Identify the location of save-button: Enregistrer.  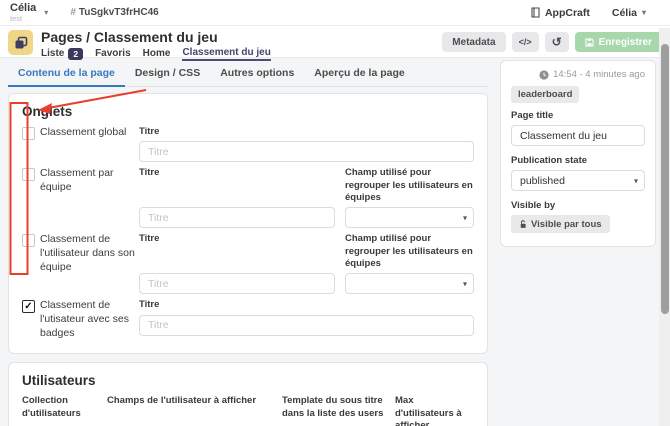
(618, 42).